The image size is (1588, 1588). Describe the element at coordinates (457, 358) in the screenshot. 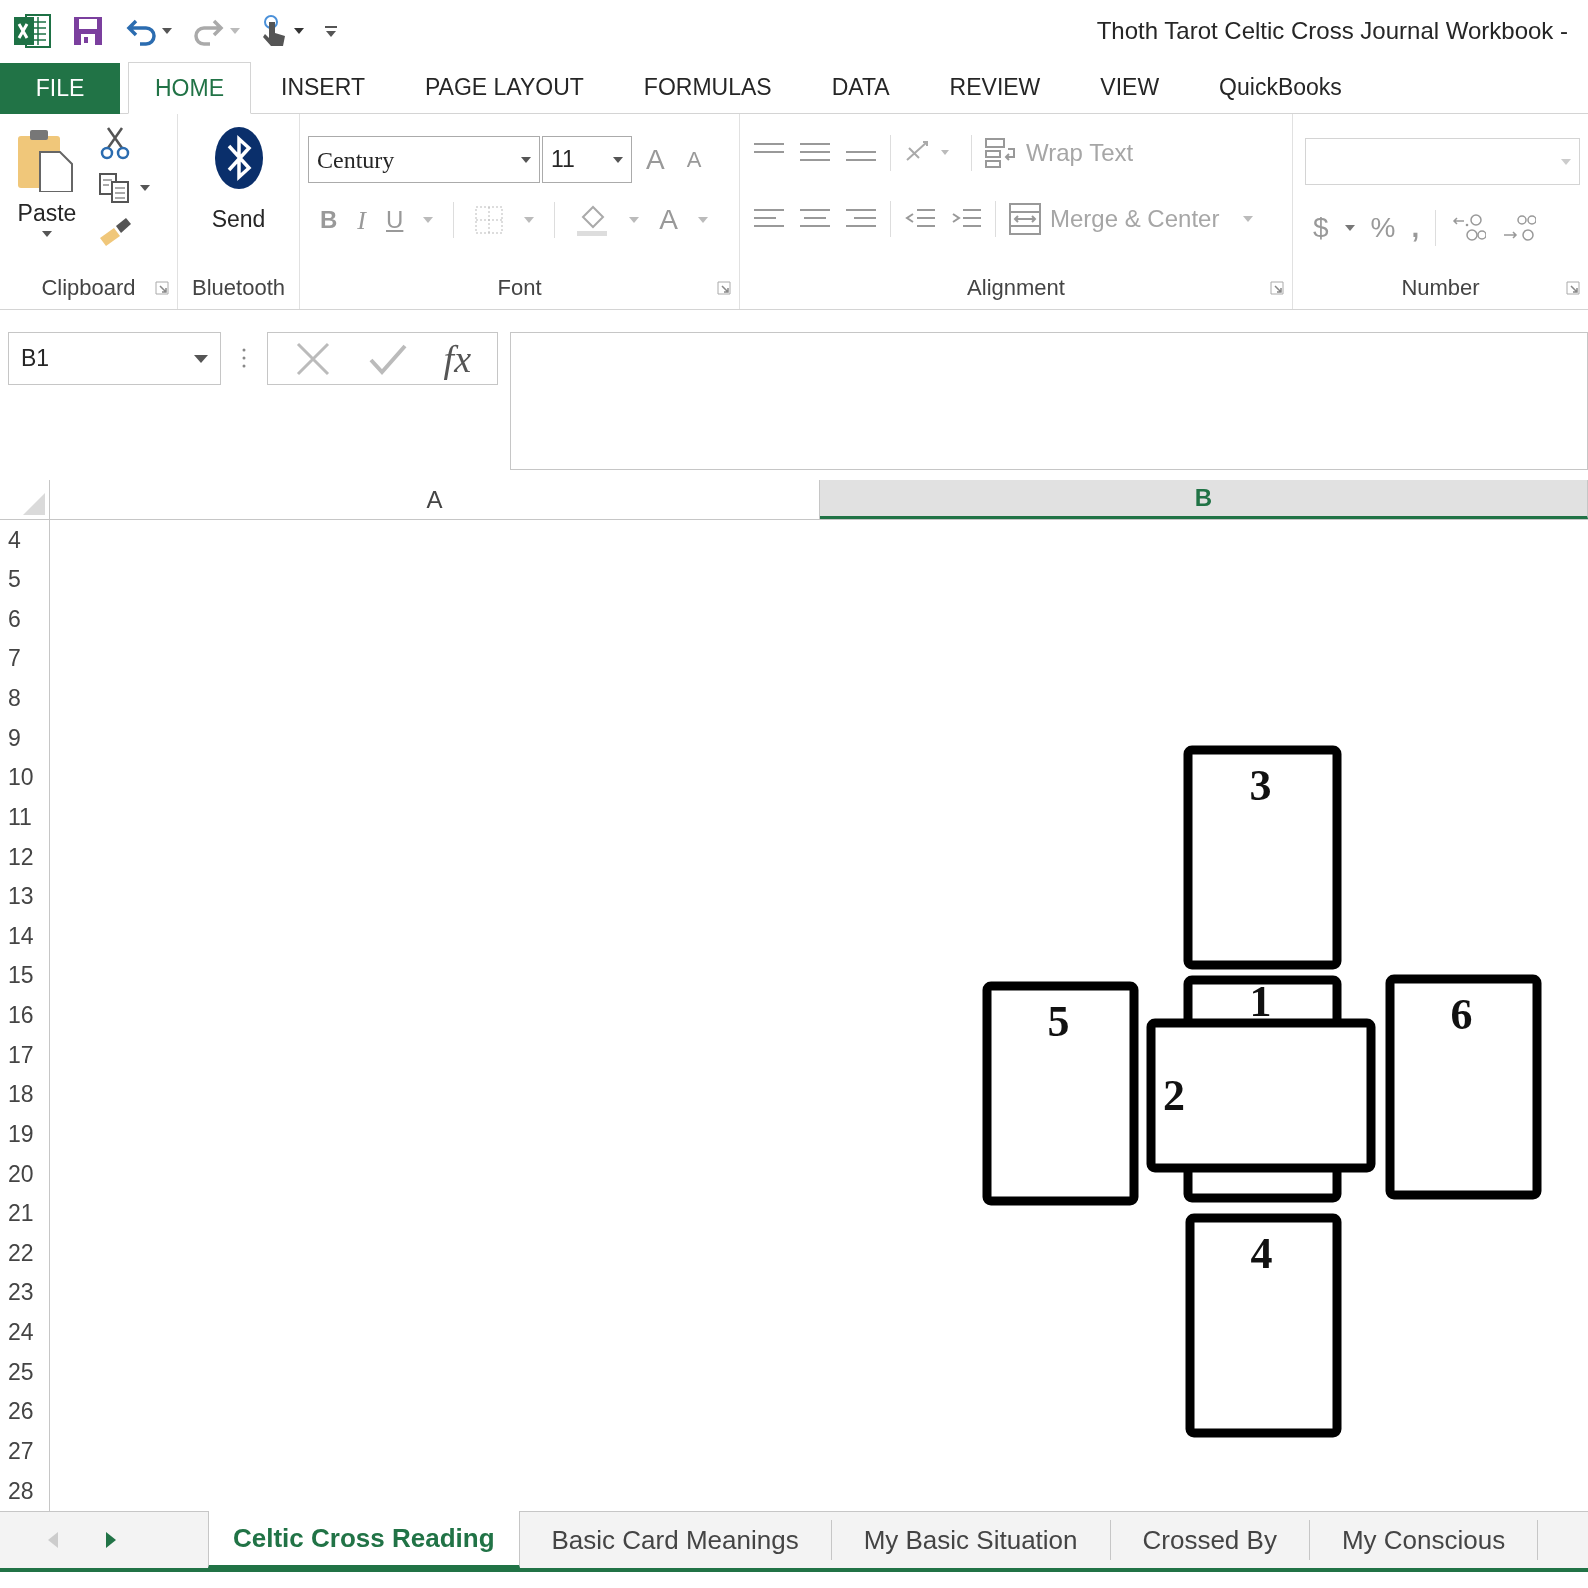

I see `insert-function-button: fx` at that location.